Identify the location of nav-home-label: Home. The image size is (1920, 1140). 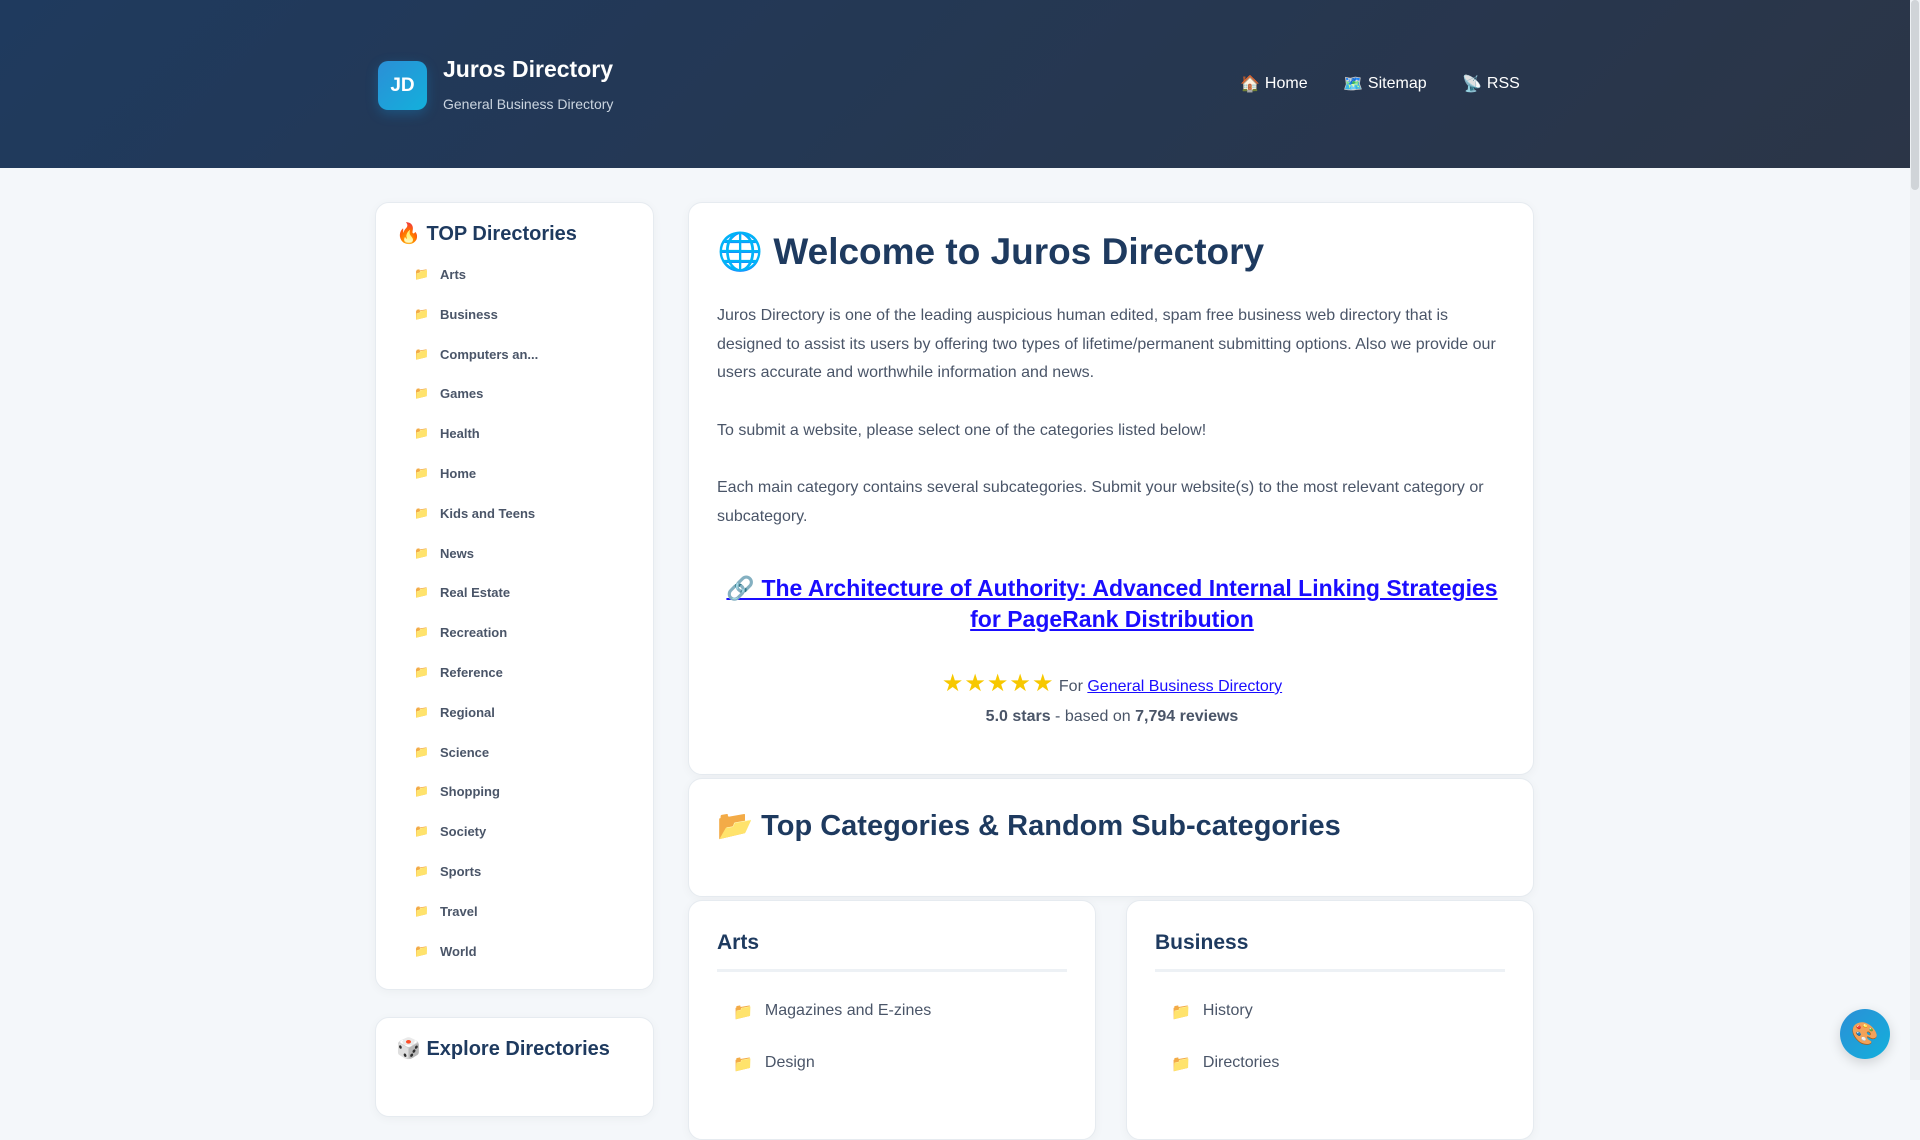
(1286, 83).